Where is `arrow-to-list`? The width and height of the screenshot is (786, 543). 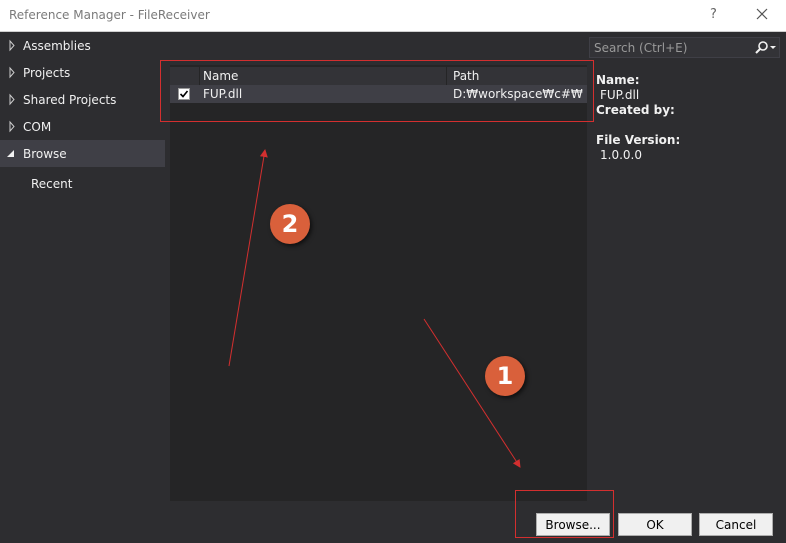
arrow-to-list is located at coordinates (248, 258).